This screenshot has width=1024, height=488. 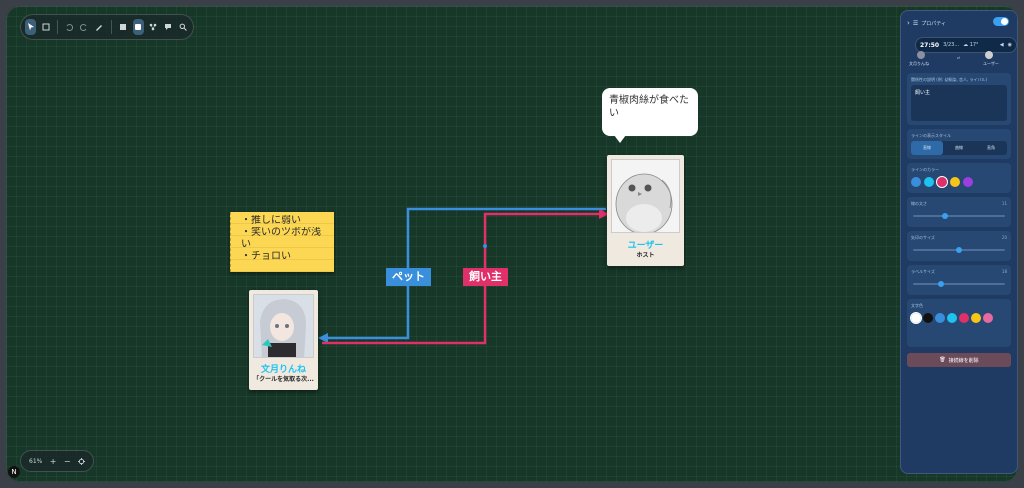 I want to click on character-portrait-icon, so click(x=283, y=326).